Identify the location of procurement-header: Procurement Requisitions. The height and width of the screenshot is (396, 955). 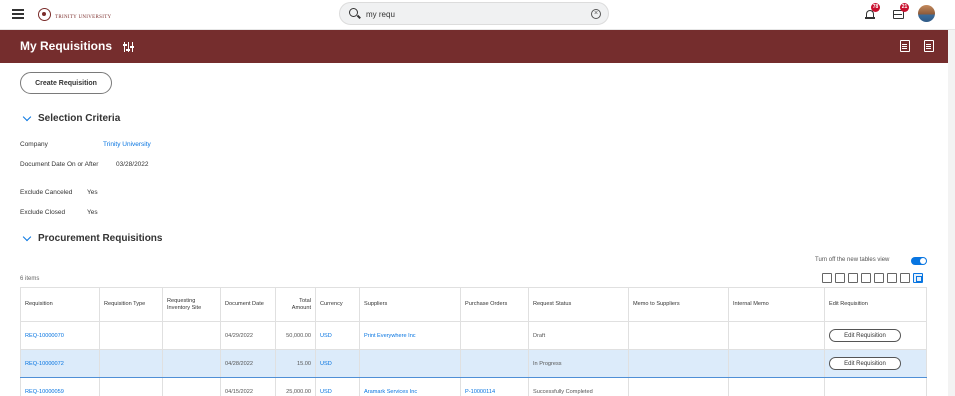
(92, 238).